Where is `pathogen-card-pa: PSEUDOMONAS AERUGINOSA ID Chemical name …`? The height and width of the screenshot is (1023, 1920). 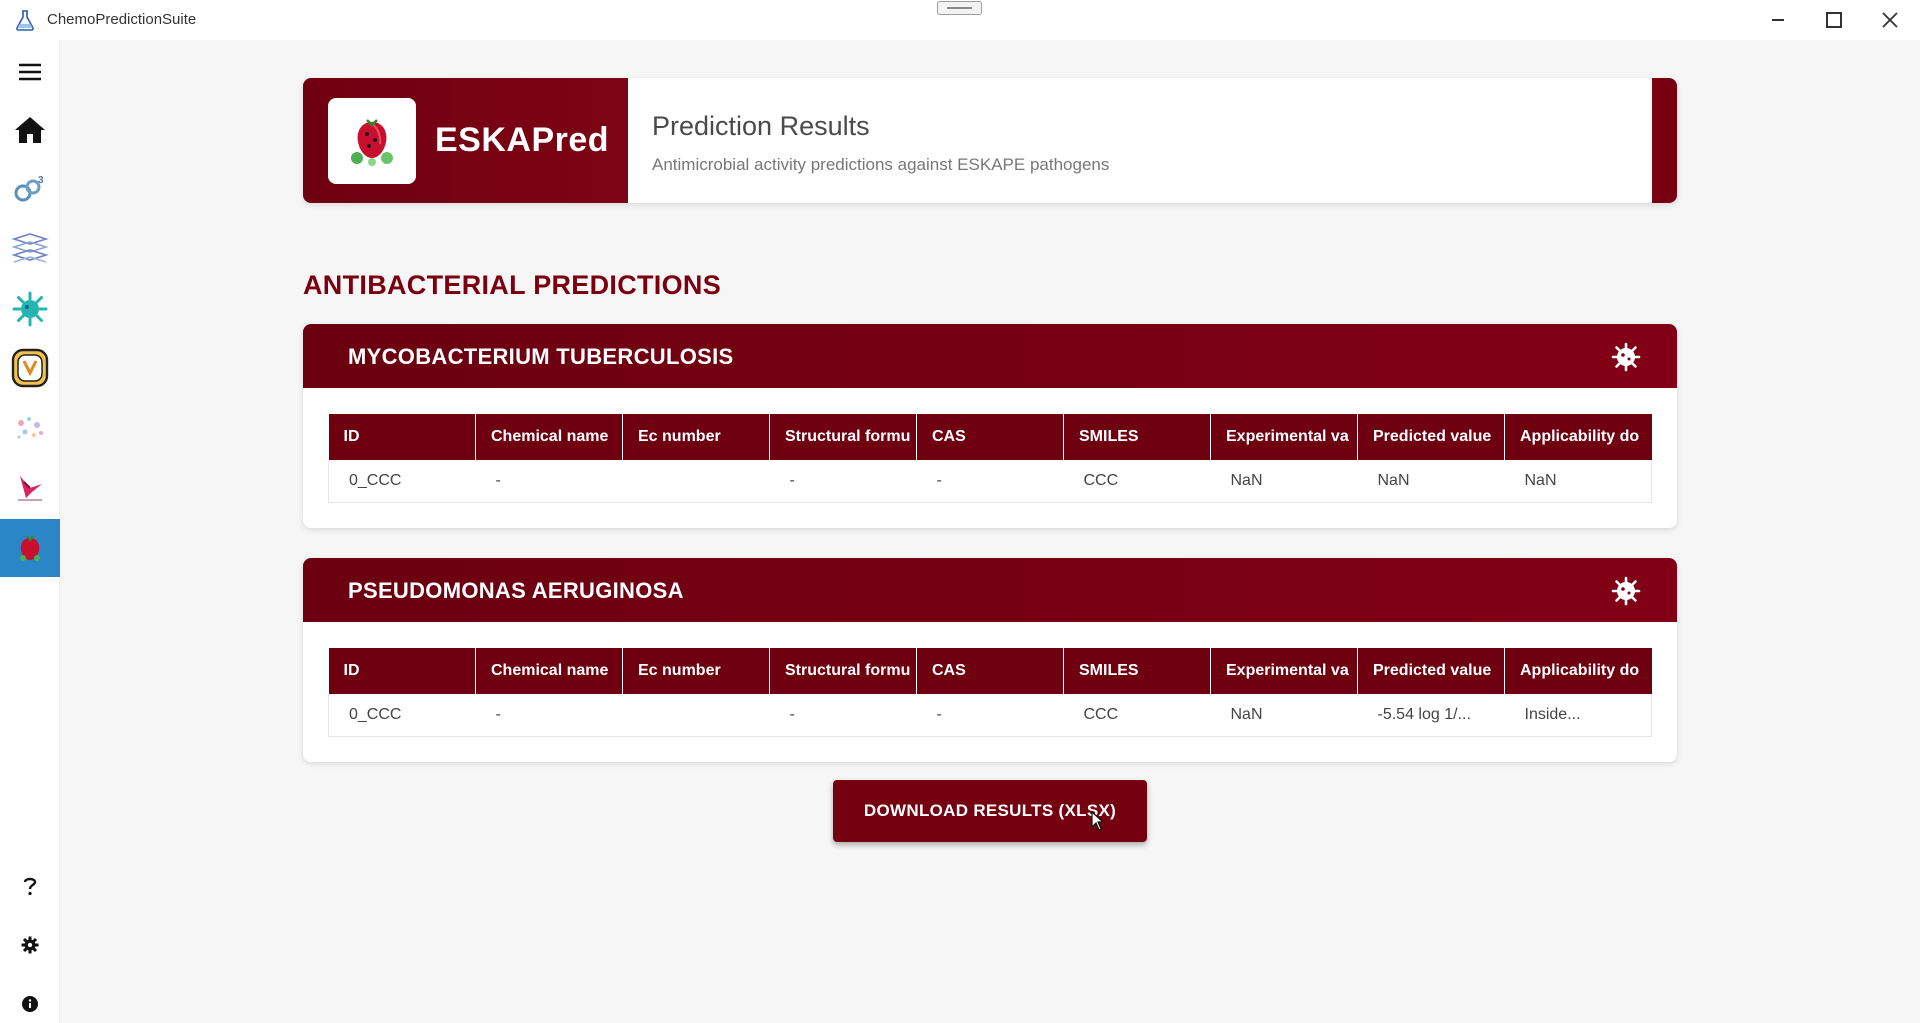
pathogen-card-pa: PSEUDOMONAS AERUGINOSA ID Chemical name … is located at coordinates (990, 660).